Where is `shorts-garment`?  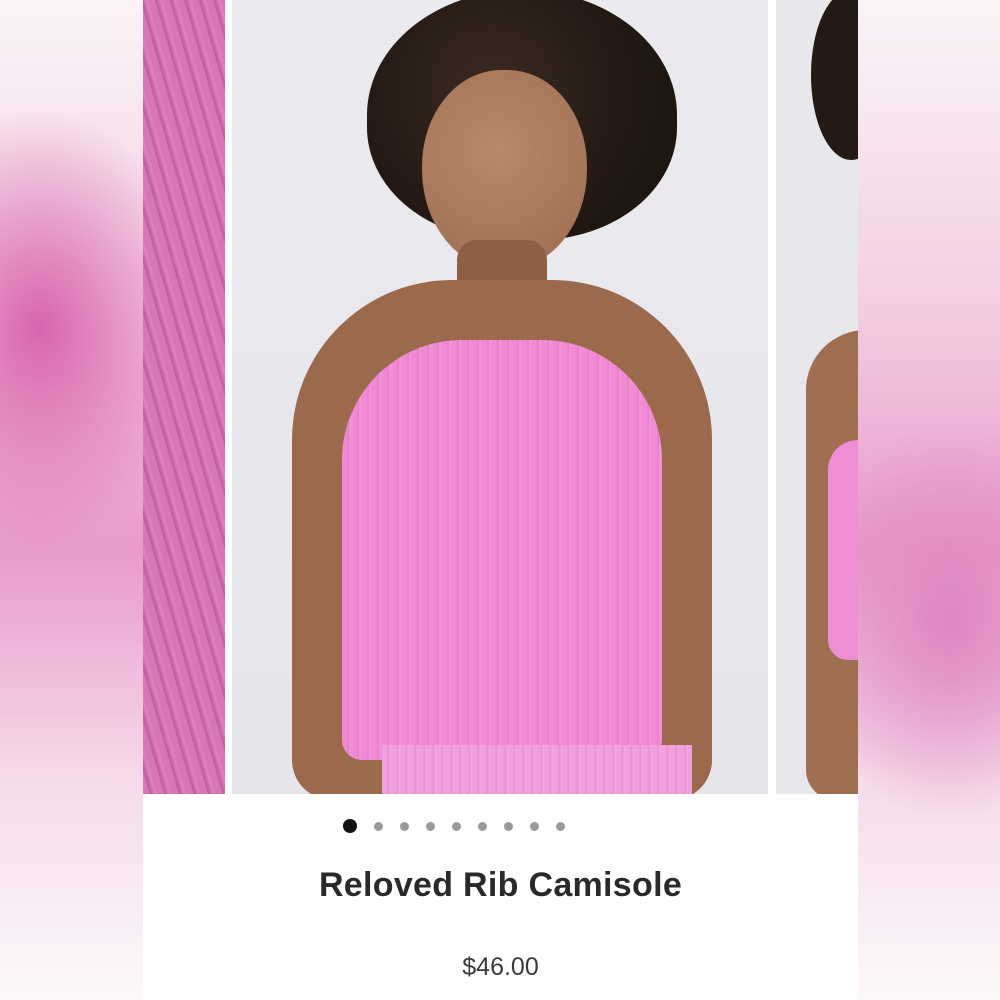 shorts-garment is located at coordinates (537, 769).